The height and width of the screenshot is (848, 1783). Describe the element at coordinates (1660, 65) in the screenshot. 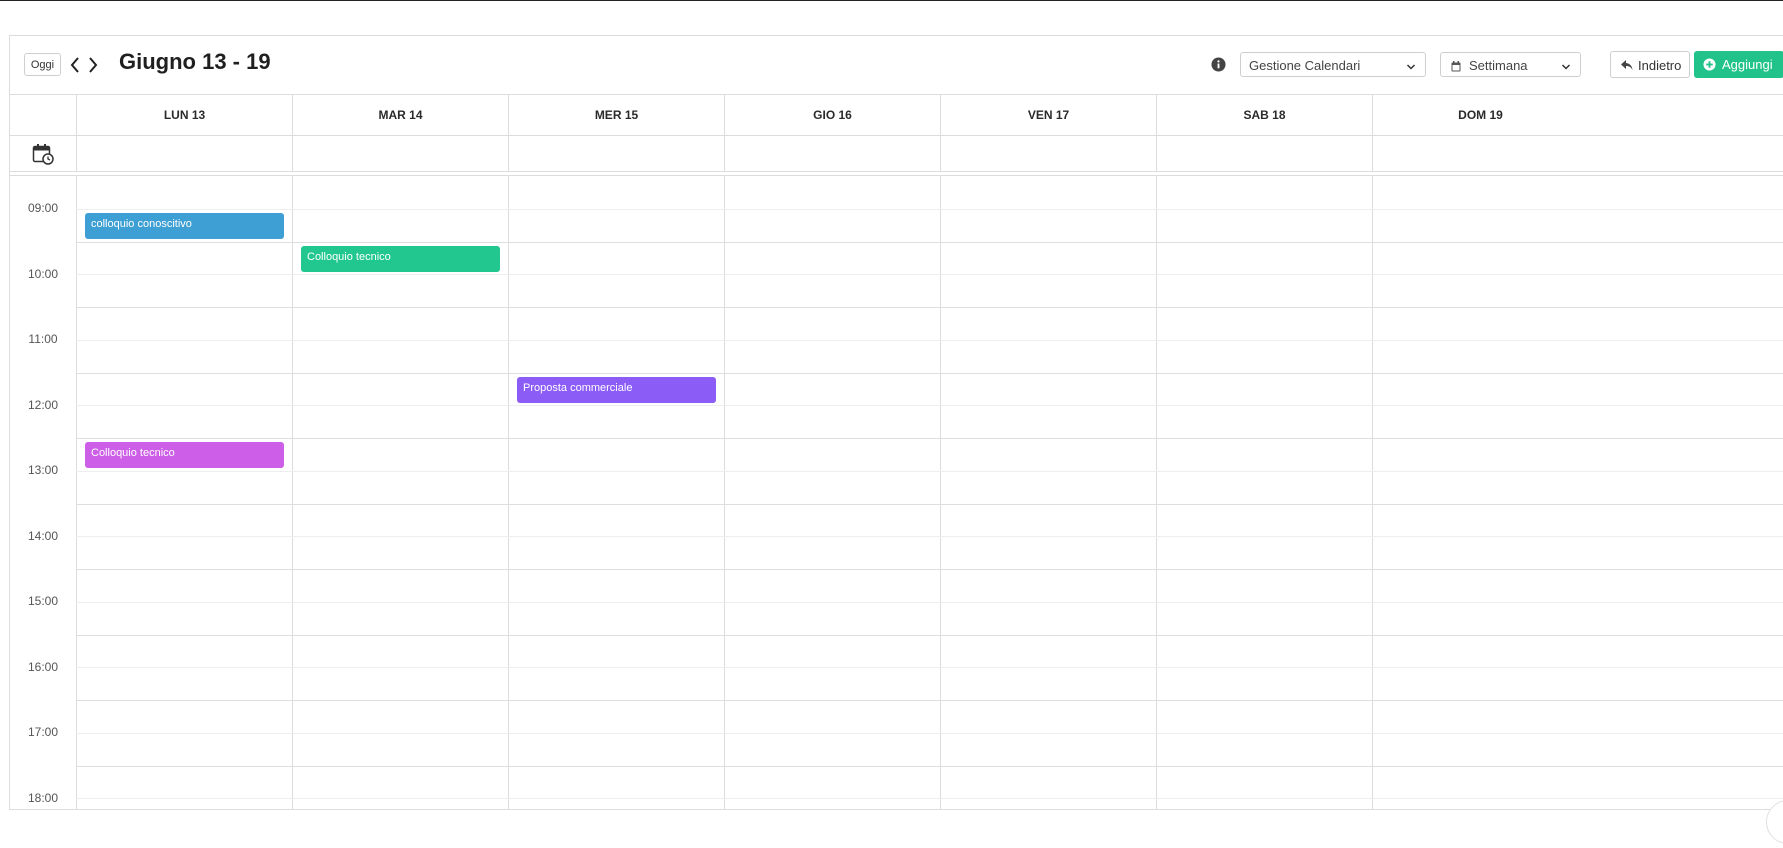

I see `back-button-label: Indietro` at that location.